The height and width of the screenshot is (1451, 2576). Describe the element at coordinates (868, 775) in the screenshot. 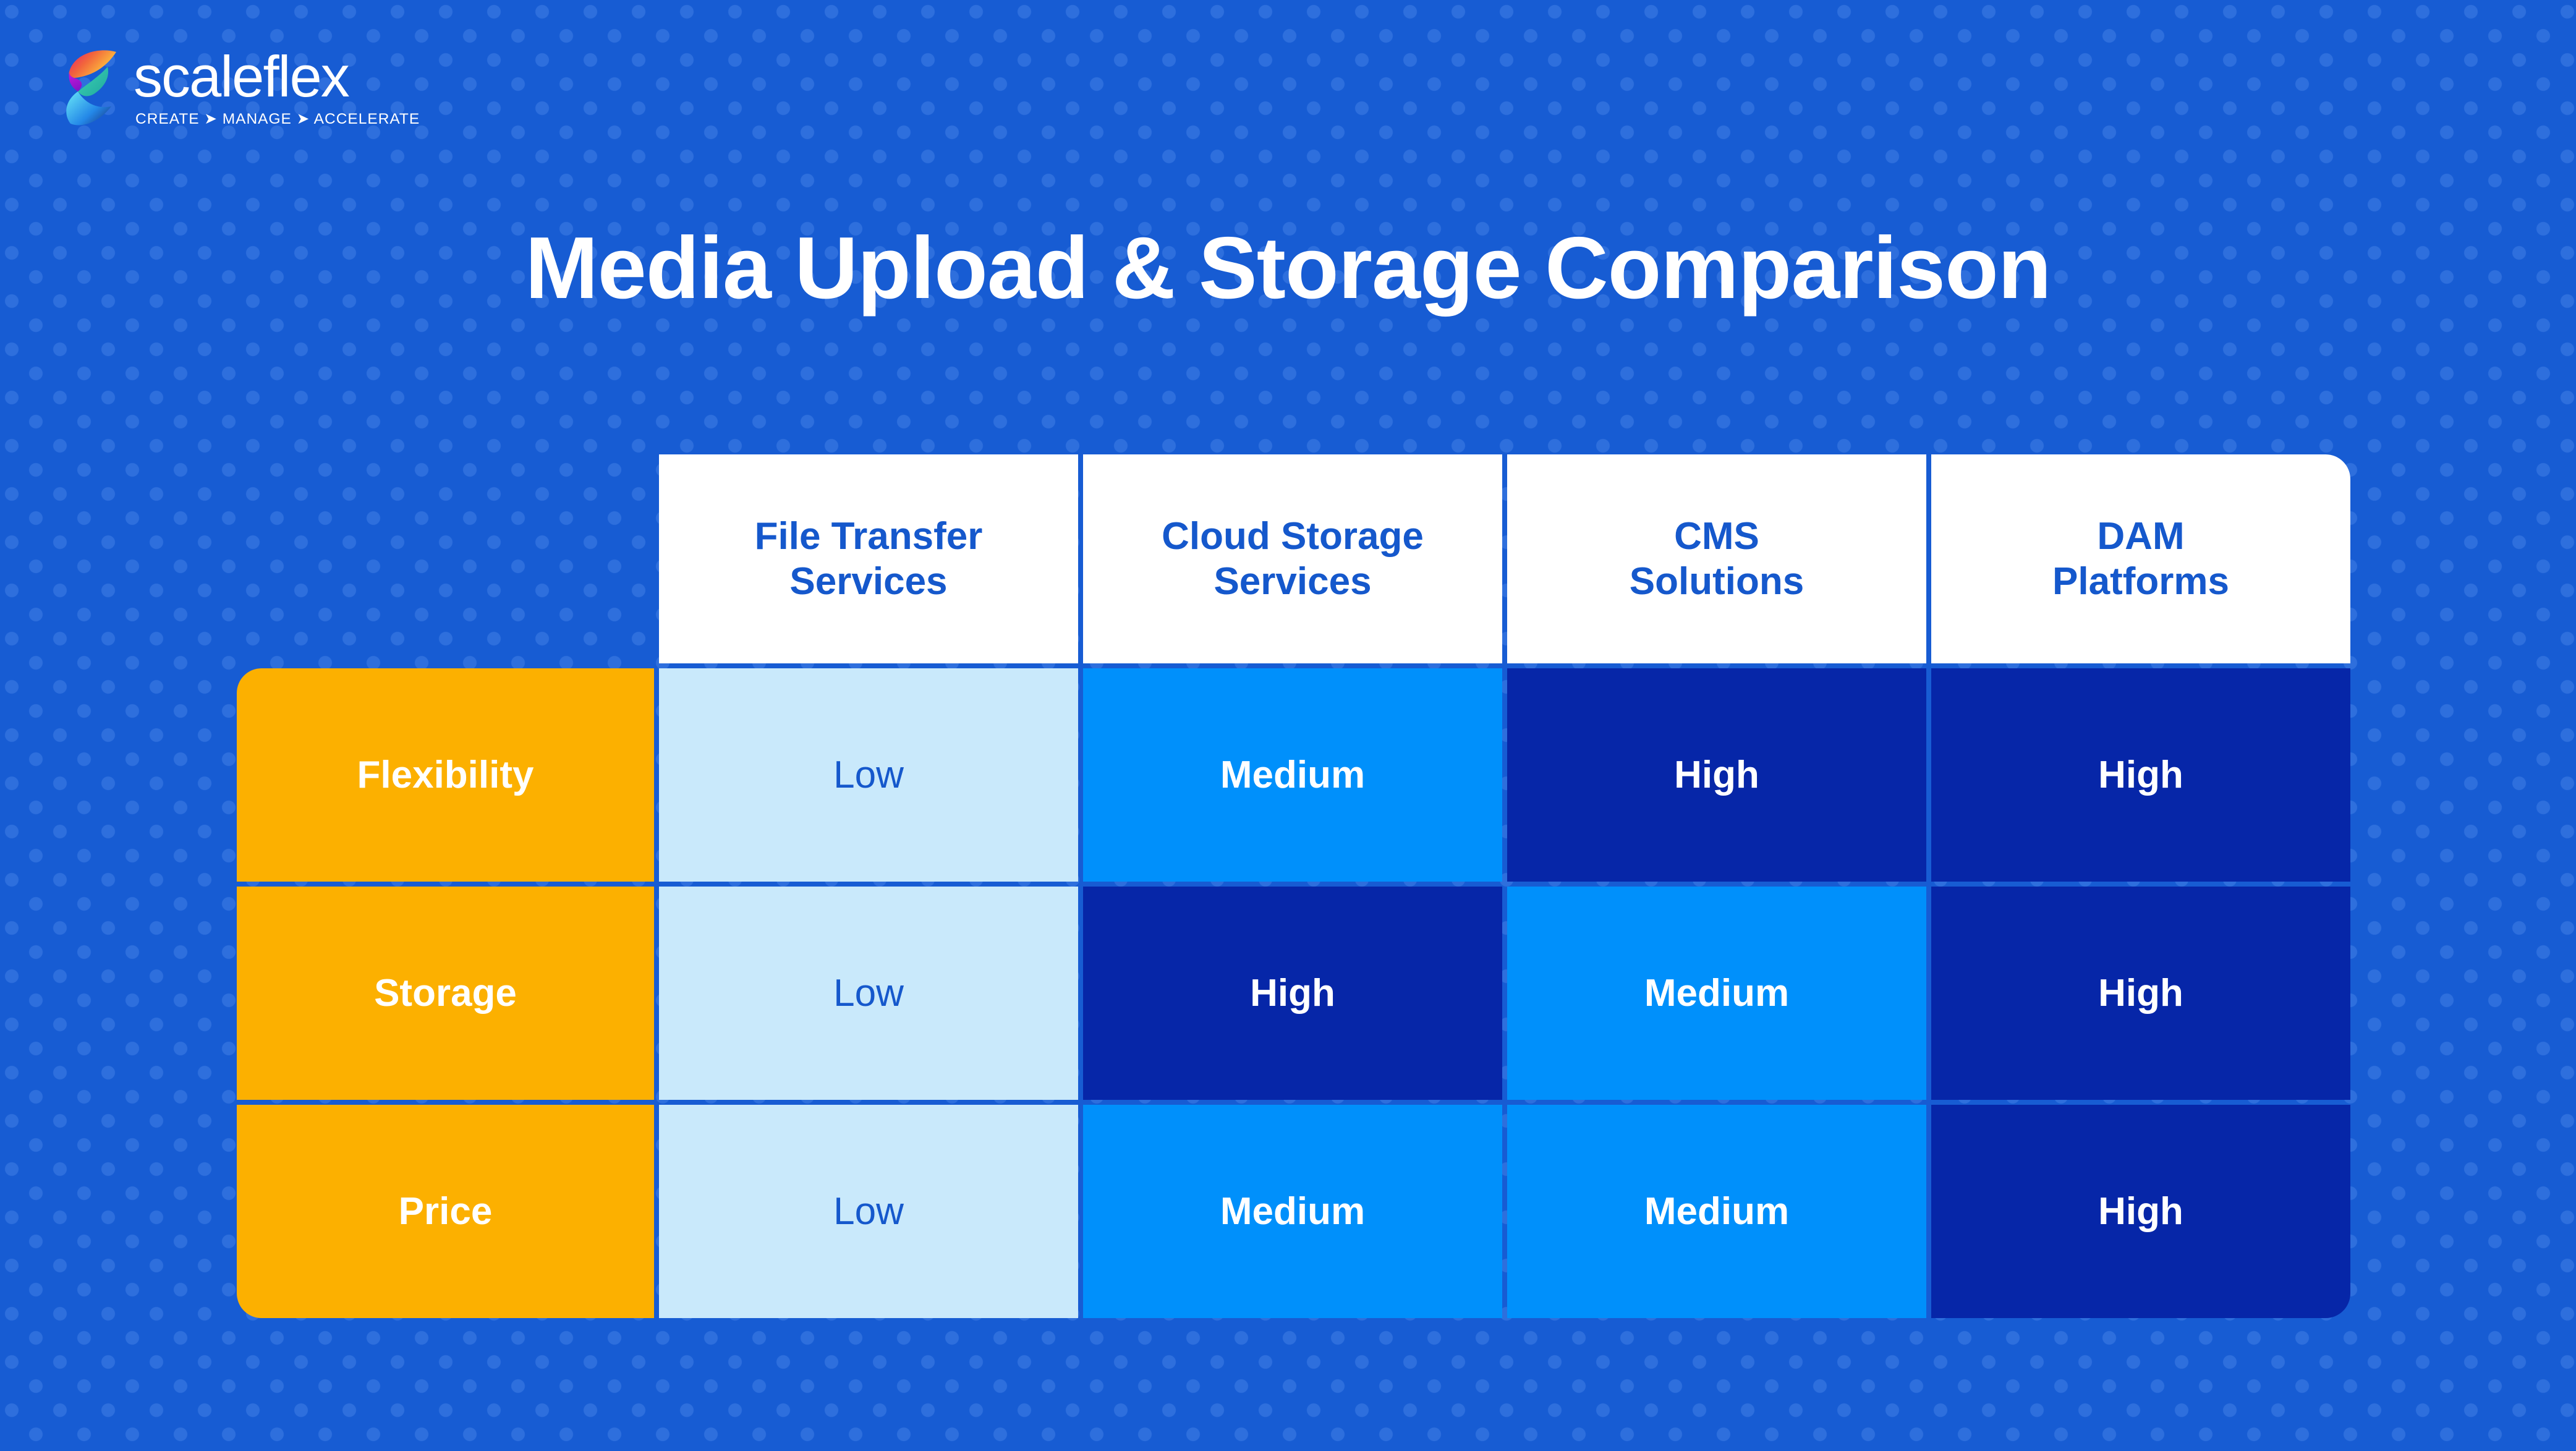

I see `cell-flexibility-file-transfer-services: Low` at that location.